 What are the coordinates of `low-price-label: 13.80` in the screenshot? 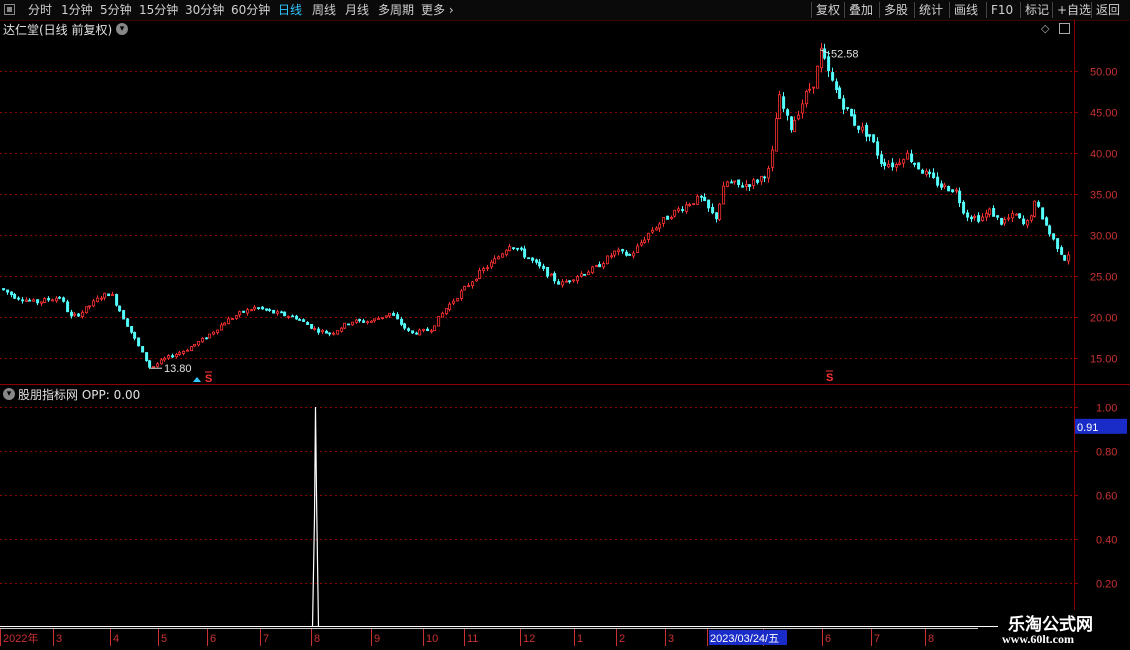 It's located at (178, 369).